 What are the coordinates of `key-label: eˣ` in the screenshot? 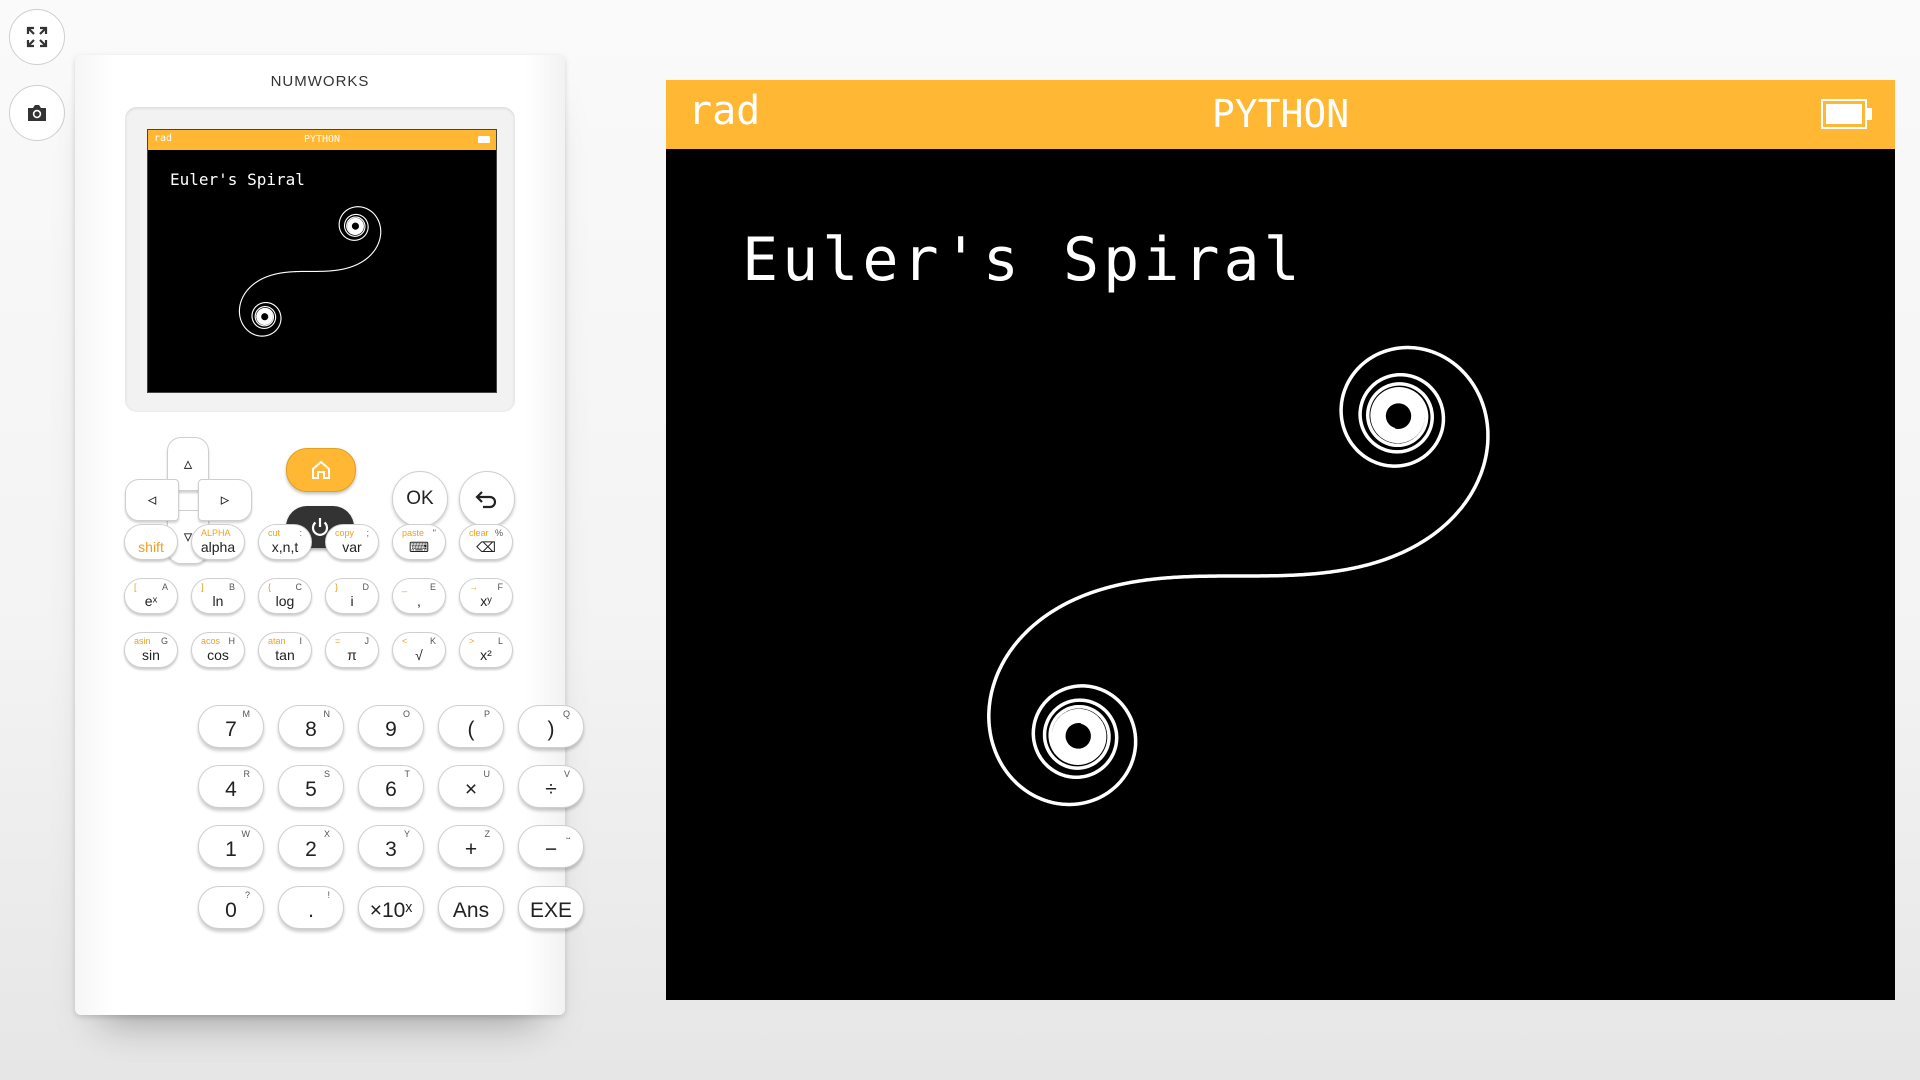 It's located at (151, 601).